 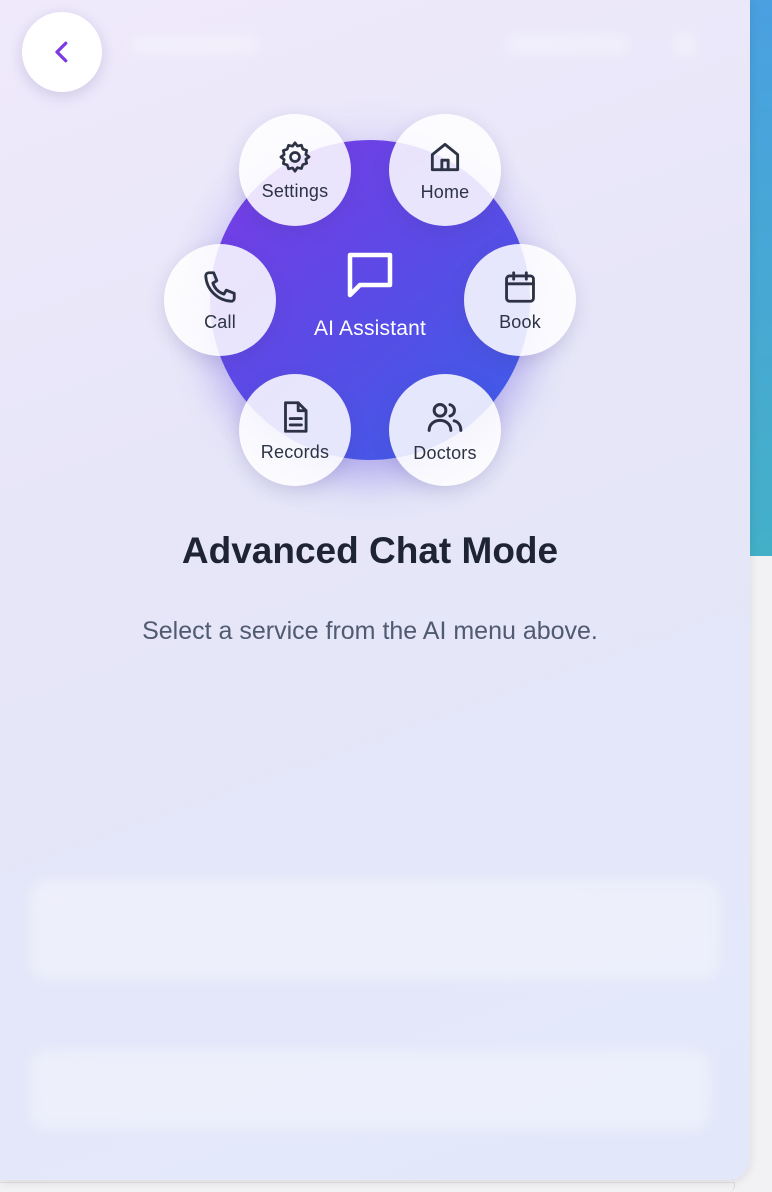 What do you see at coordinates (370, 550) in the screenshot?
I see `page-title: Advanced Chat Mode` at bounding box center [370, 550].